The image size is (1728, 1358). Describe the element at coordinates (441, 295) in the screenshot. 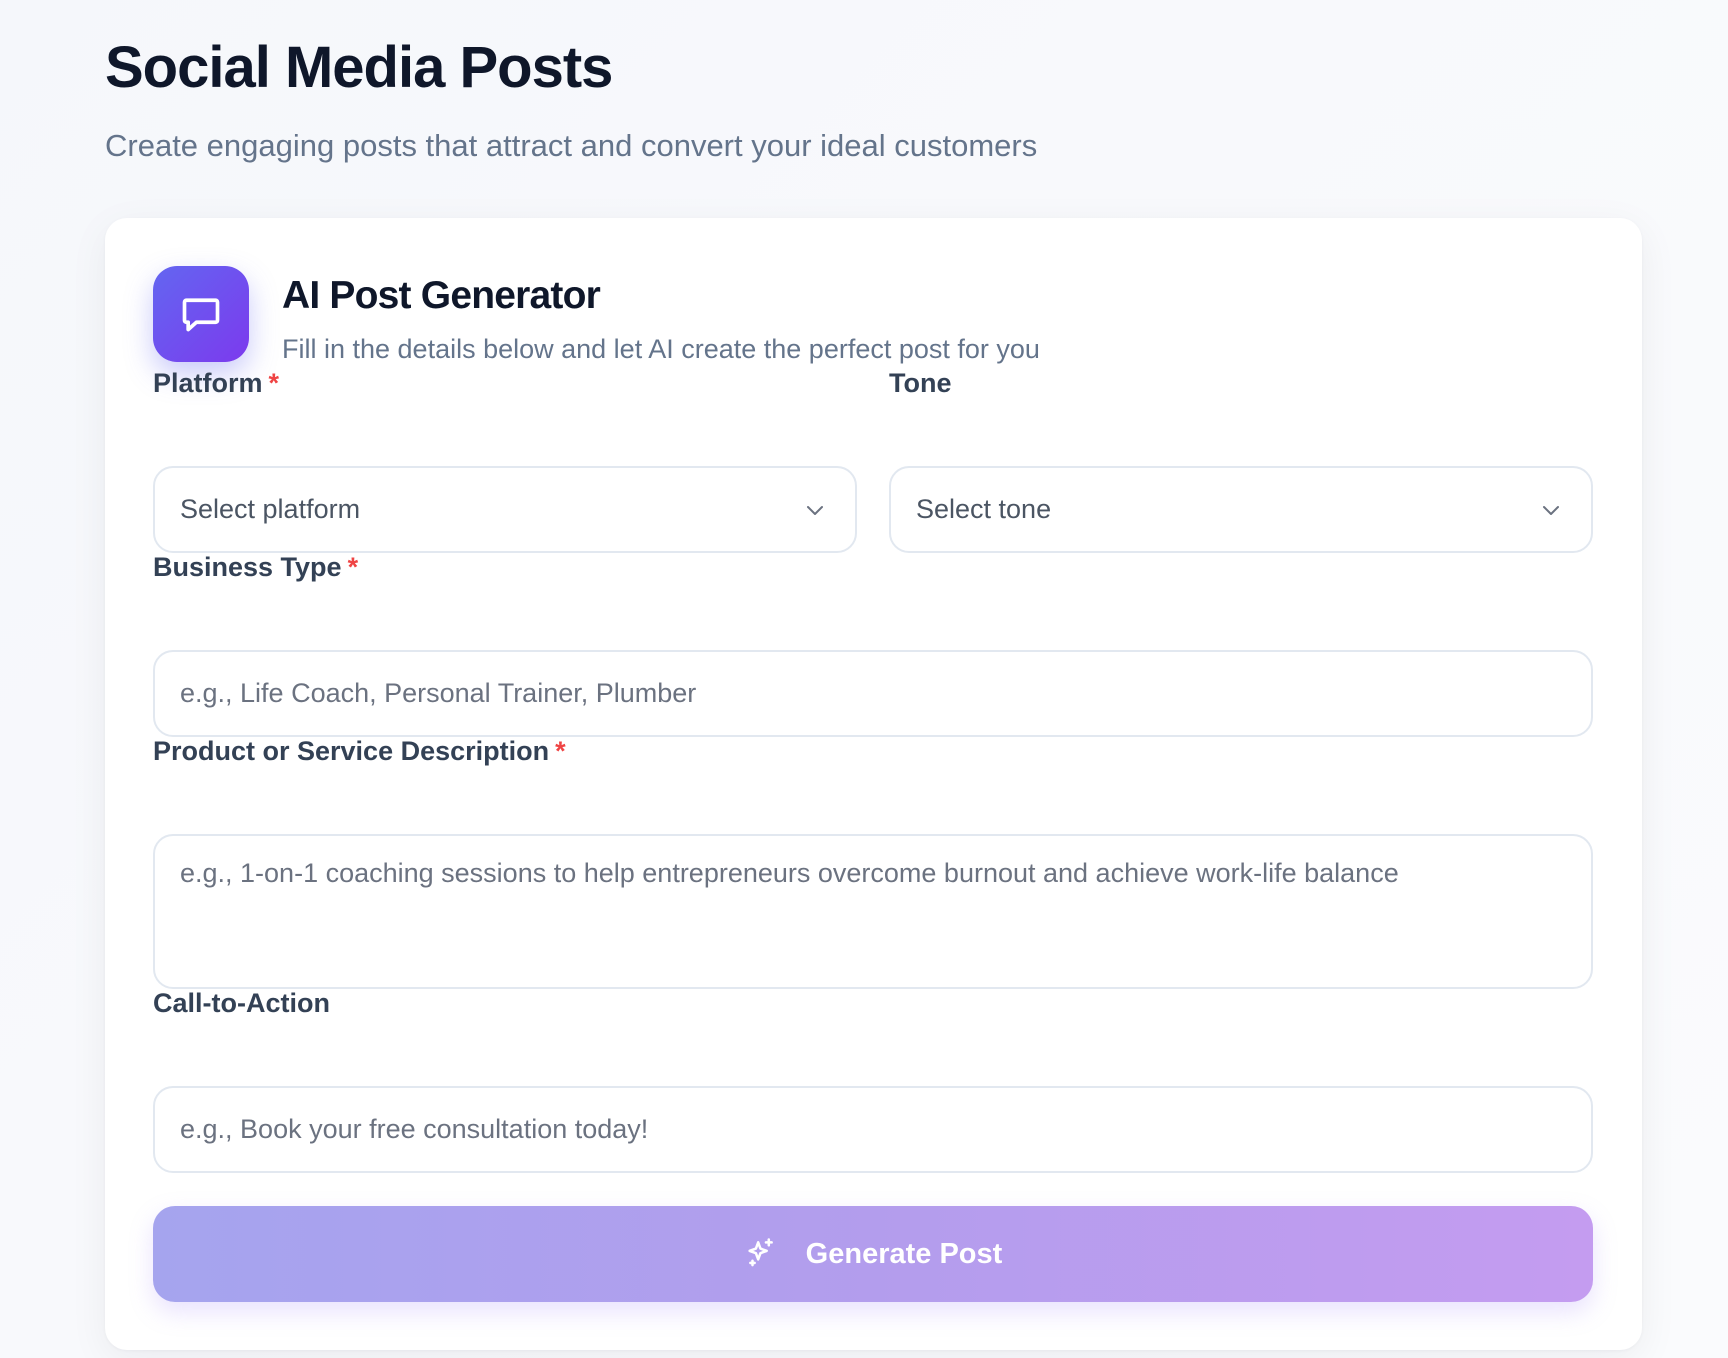

I see `generator-title: AI Post Generator` at that location.